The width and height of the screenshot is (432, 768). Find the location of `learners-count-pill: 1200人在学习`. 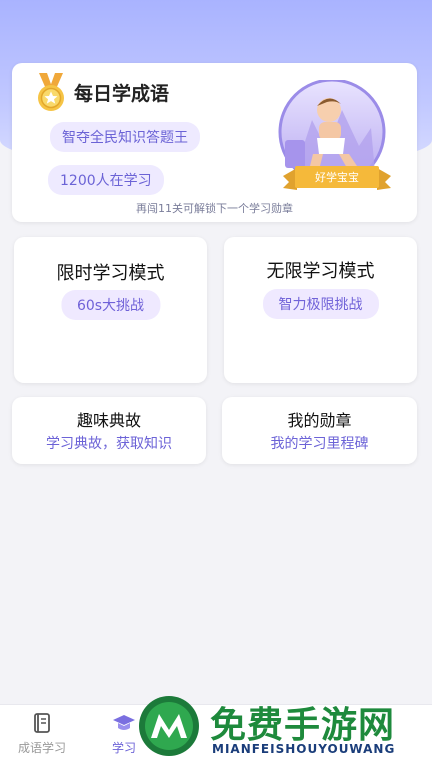

learners-count-pill: 1200人在学习 is located at coordinates (106, 180).